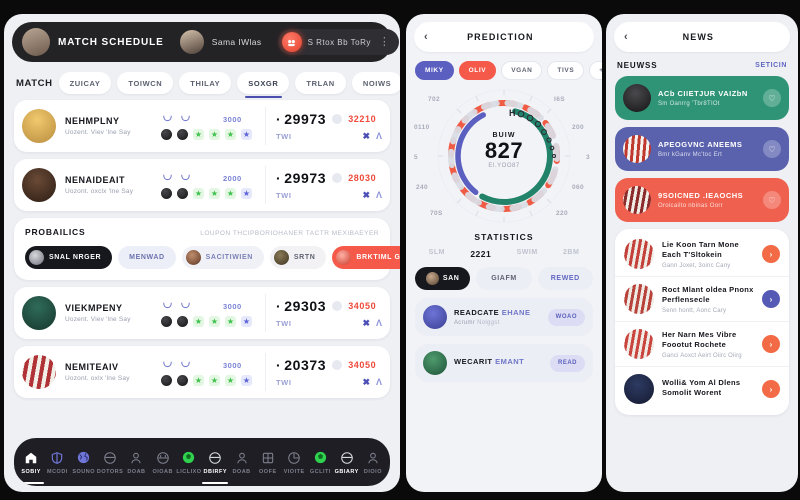 The height and width of the screenshot is (500, 800). Describe the element at coordinates (213, 119) in the screenshot. I see `stat-row-top: 3000` at that location.